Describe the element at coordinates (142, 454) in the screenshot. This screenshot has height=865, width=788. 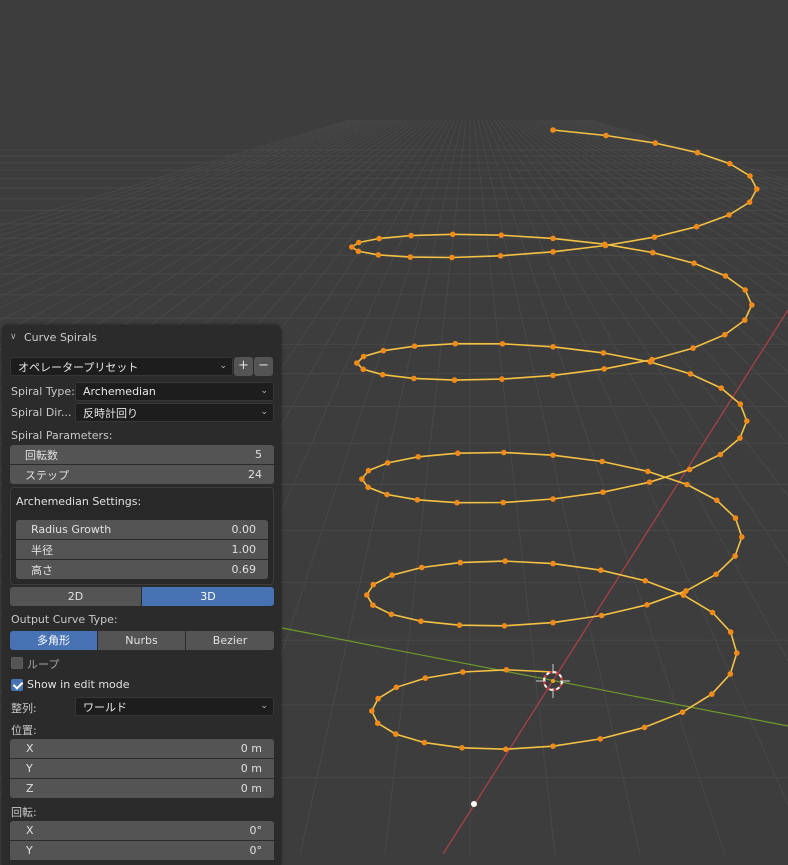
I see `turns-field: 回転数 5` at that location.